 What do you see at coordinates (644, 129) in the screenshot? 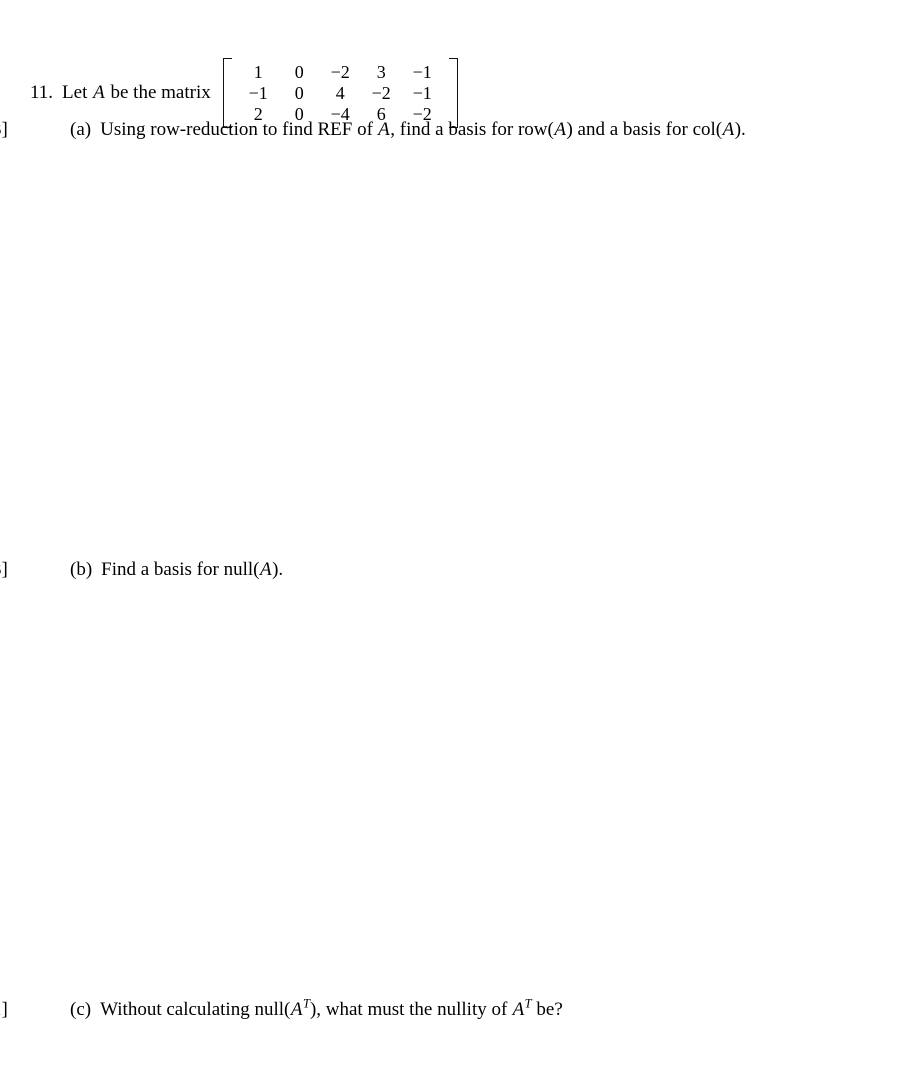
I see `part-a-text-3: ) and a basis for col(` at bounding box center [644, 129].